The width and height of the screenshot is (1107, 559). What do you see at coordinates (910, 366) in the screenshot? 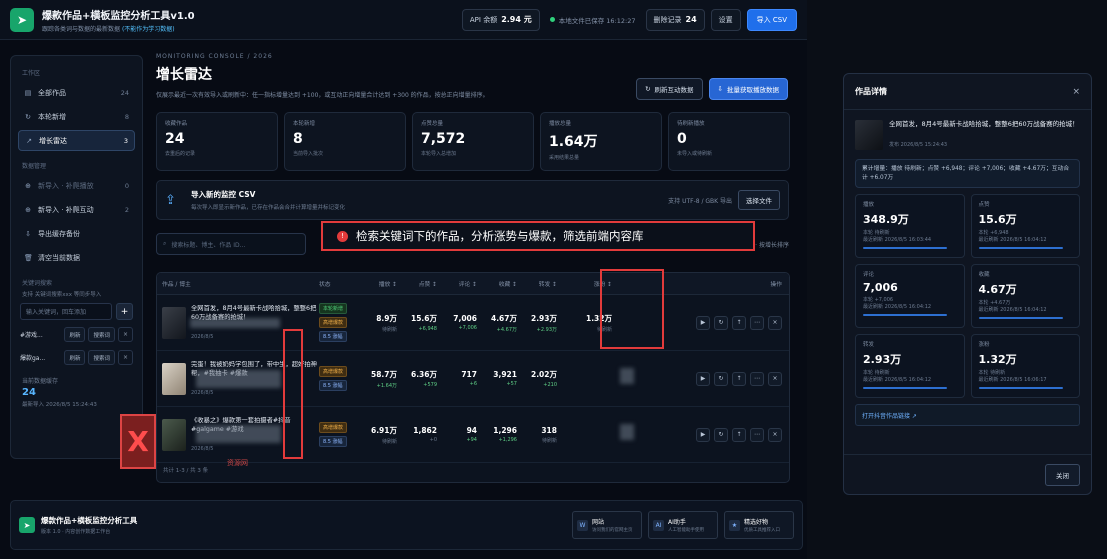
I see `metric-card: 转发 2.93万 本轮 待刷新 最近刷新 2026/8/5 16:04:12` at bounding box center [910, 366].